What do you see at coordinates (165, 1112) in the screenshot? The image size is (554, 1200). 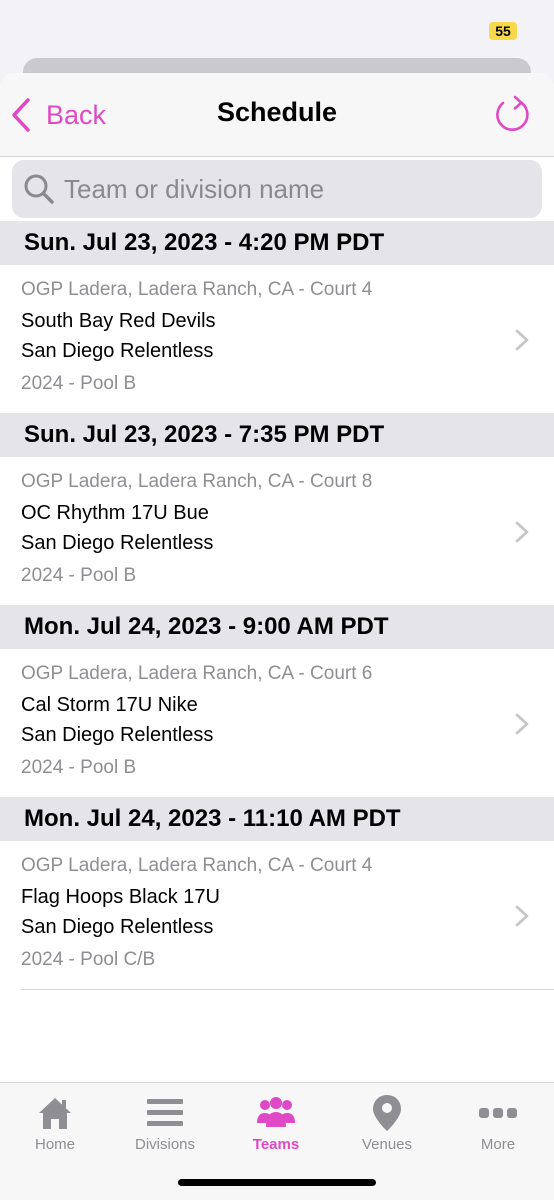 I see `list-icon` at bounding box center [165, 1112].